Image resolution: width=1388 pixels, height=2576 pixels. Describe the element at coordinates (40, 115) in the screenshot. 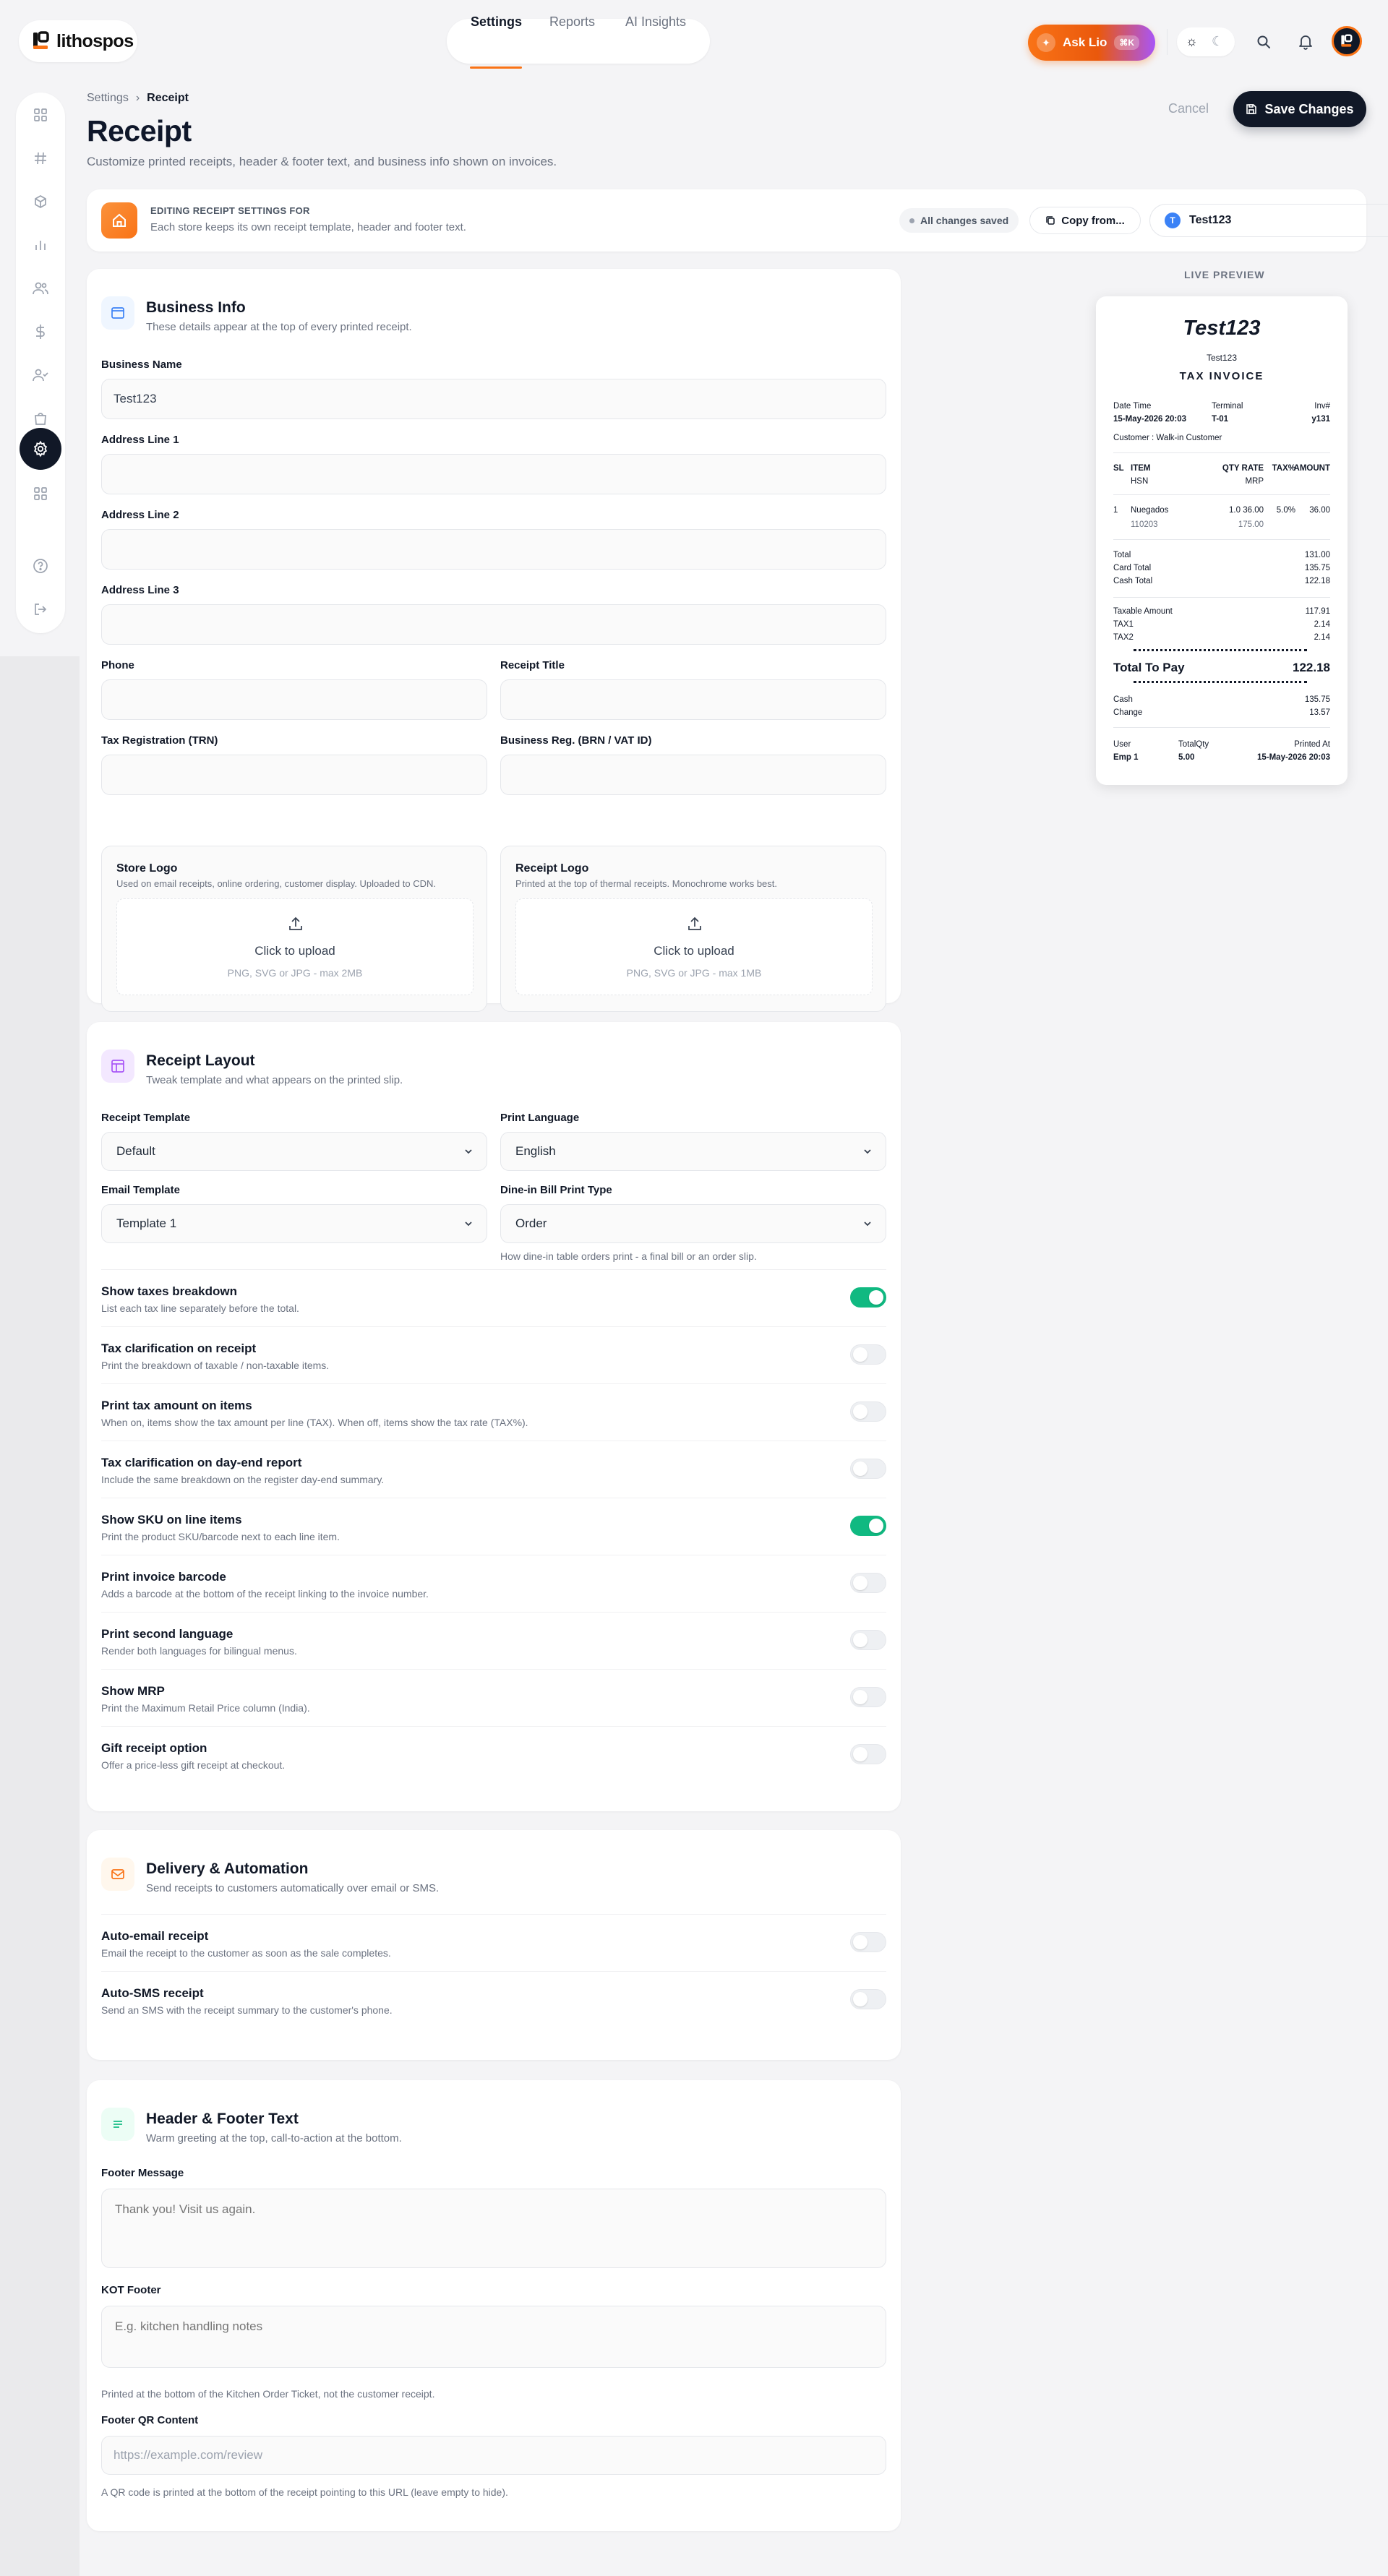

I see `dashboard-icon` at that location.